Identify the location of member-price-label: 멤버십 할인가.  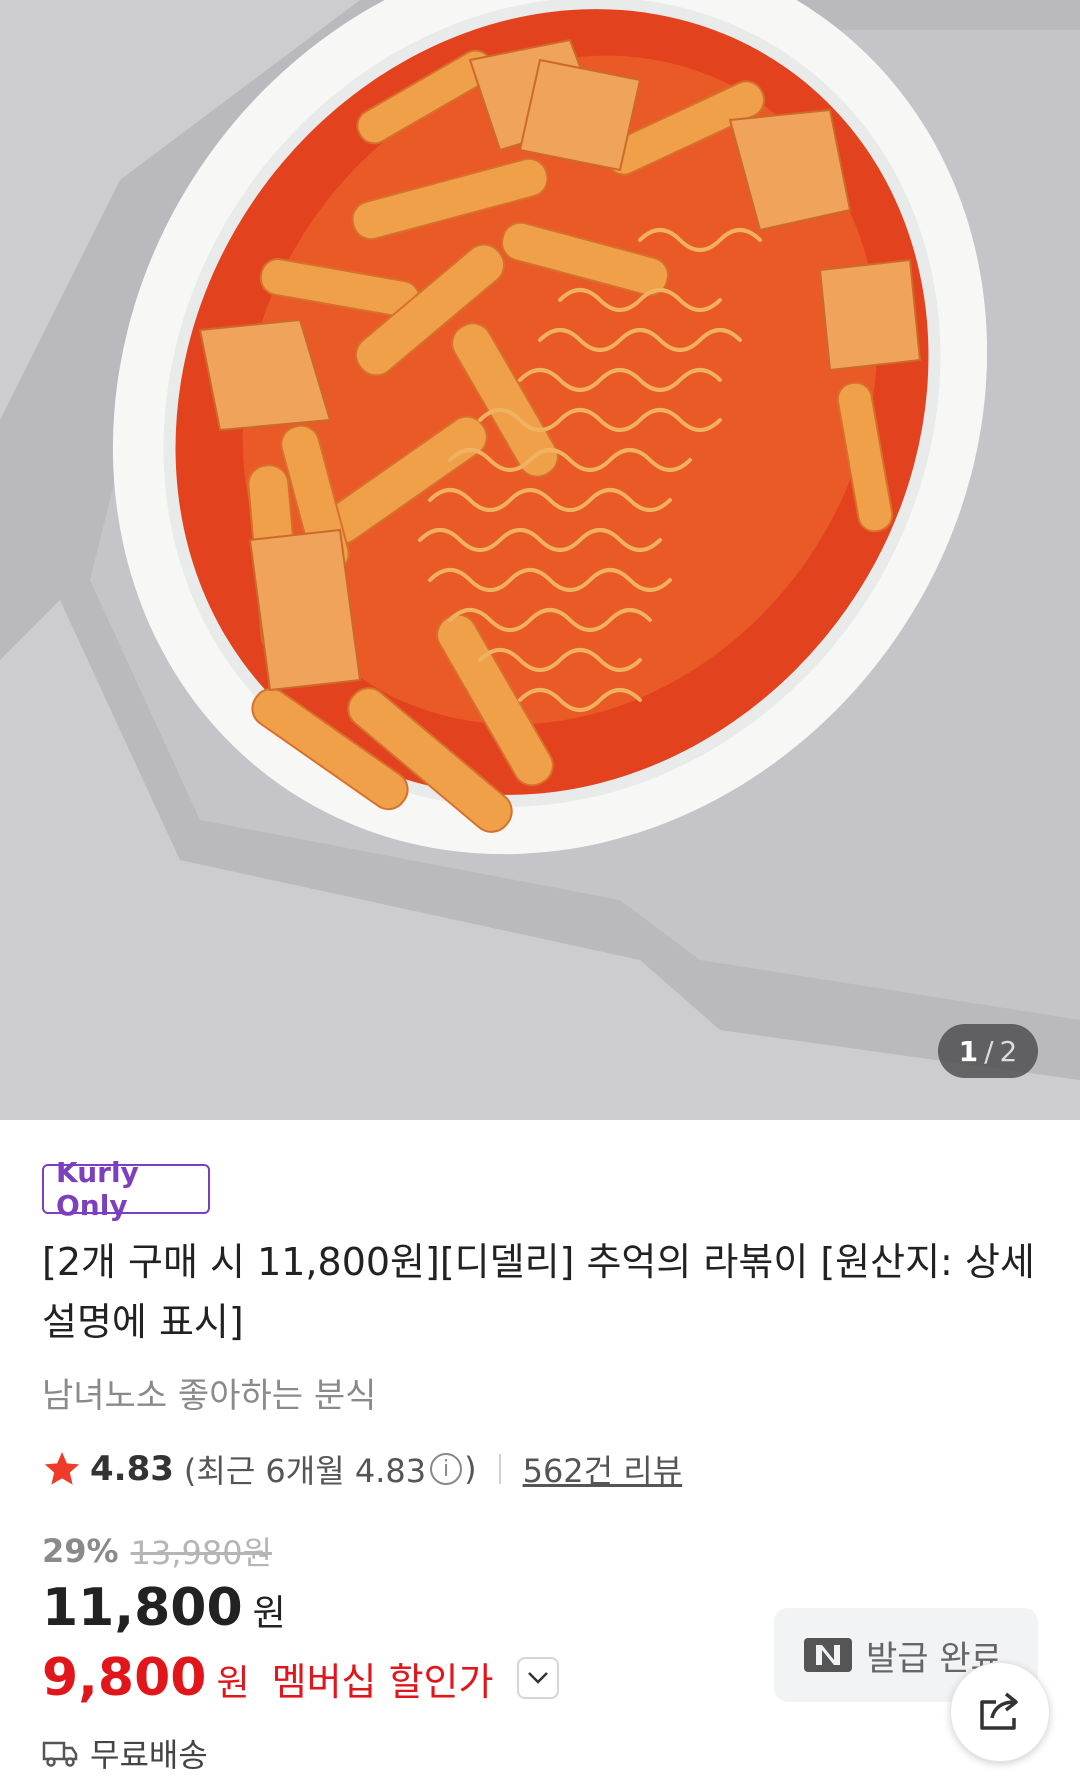
(382, 1682).